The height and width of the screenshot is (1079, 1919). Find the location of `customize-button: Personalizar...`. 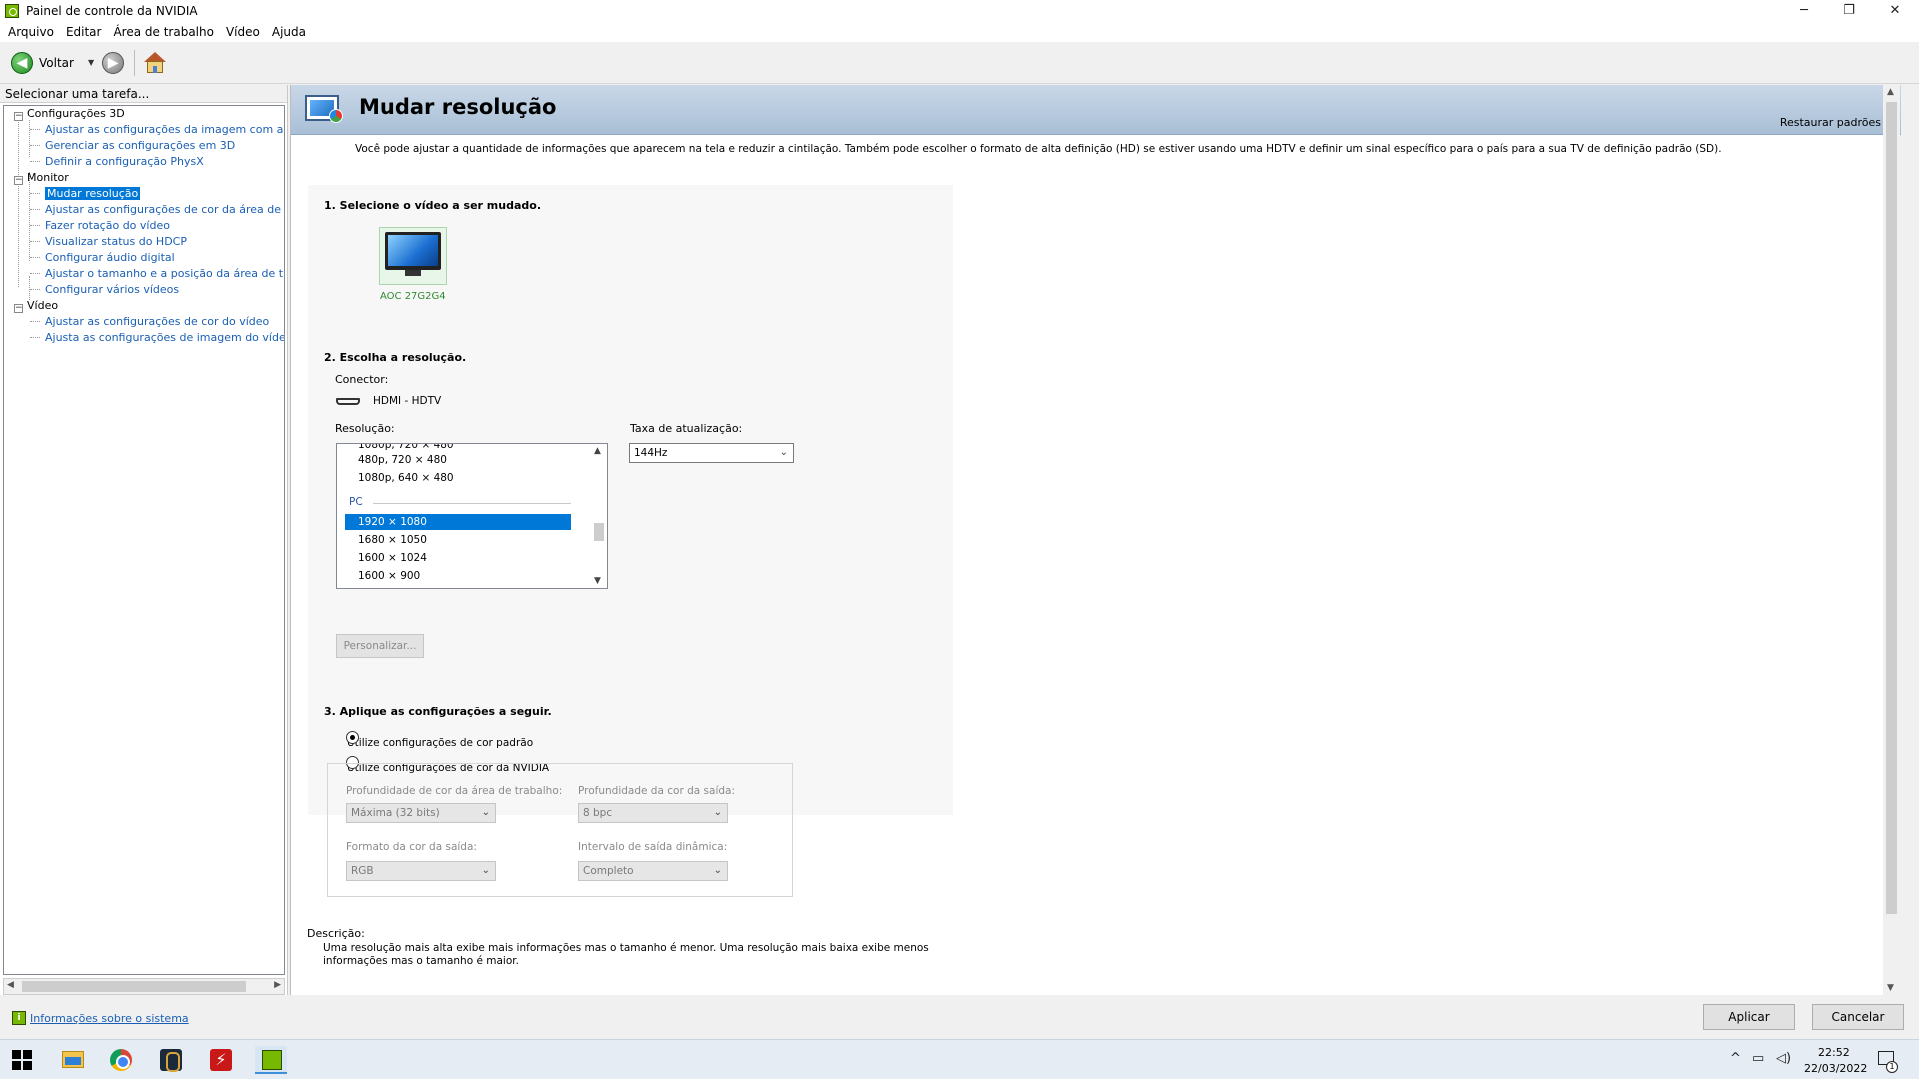

customize-button: Personalizar... is located at coordinates (380, 646).